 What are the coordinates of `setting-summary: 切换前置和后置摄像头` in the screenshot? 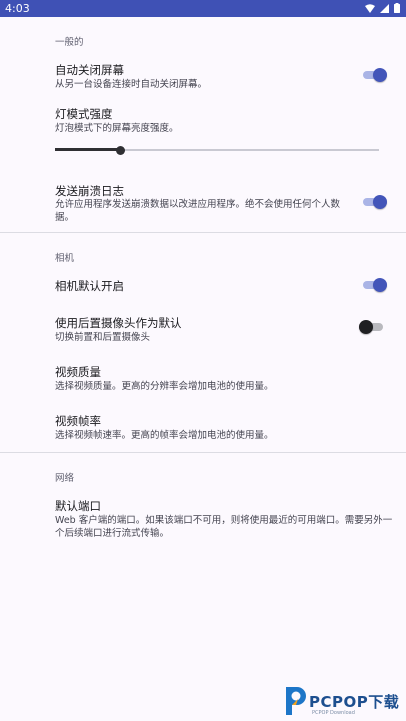 It's located at (103, 337).